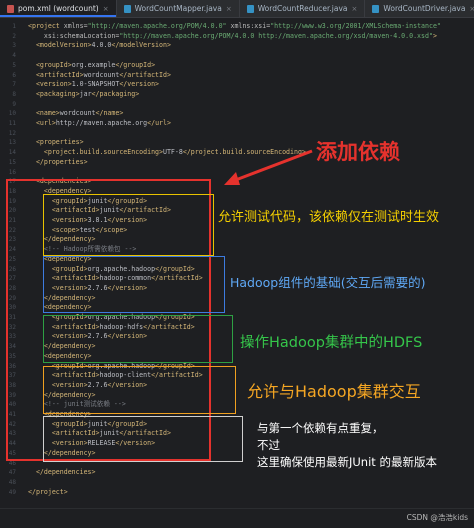 The image size is (474, 528). I want to click on code-token: jar, so click(85, 93).